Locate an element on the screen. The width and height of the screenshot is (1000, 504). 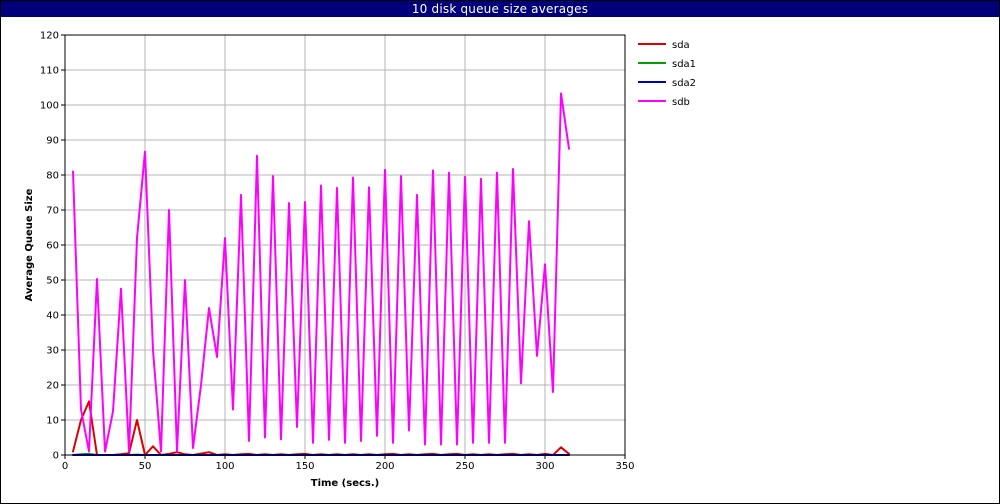
y-tick-label: 90 is located at coordinates (52, 141).